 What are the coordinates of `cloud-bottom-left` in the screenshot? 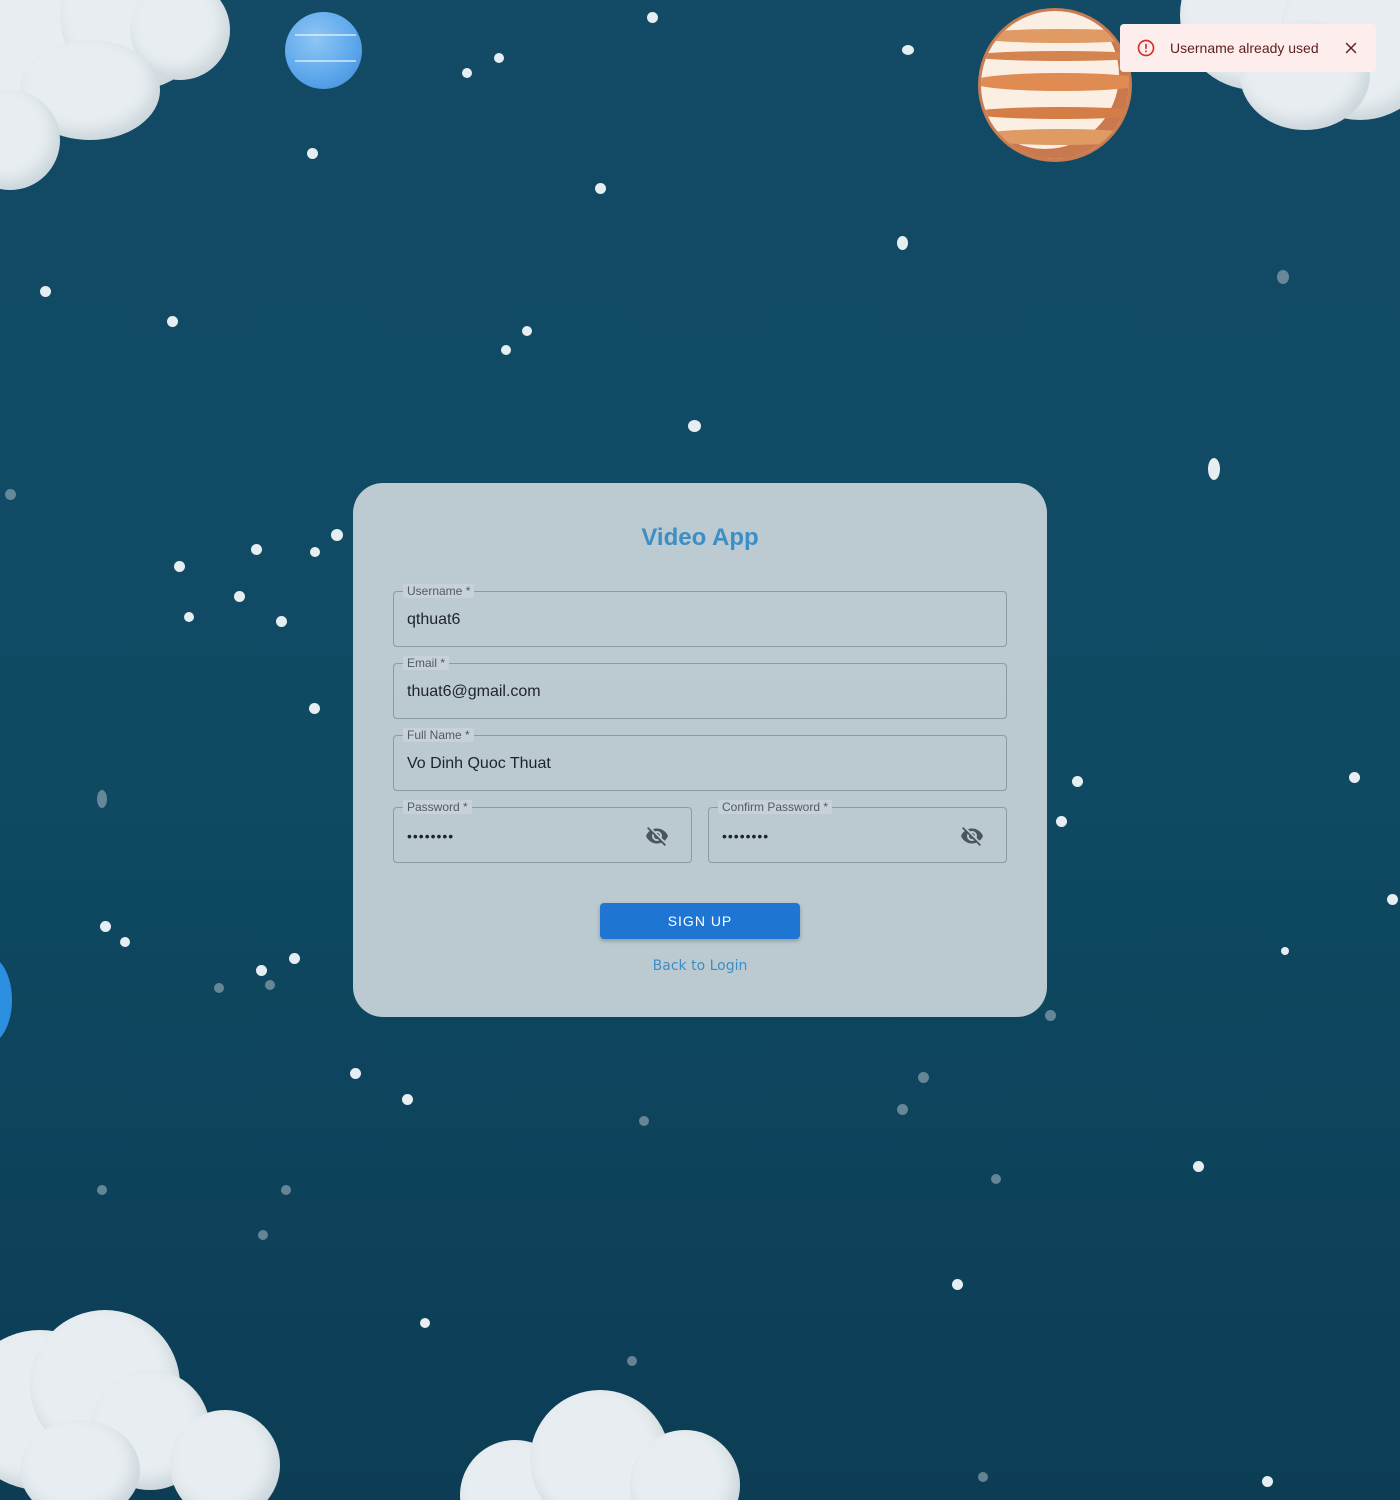 It's located at (145, 1405).